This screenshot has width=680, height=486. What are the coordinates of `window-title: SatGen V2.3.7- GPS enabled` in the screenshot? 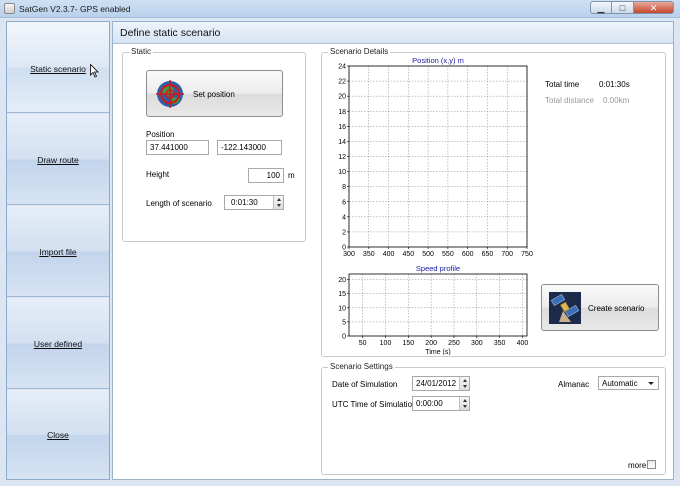 It's located at (75, 9).